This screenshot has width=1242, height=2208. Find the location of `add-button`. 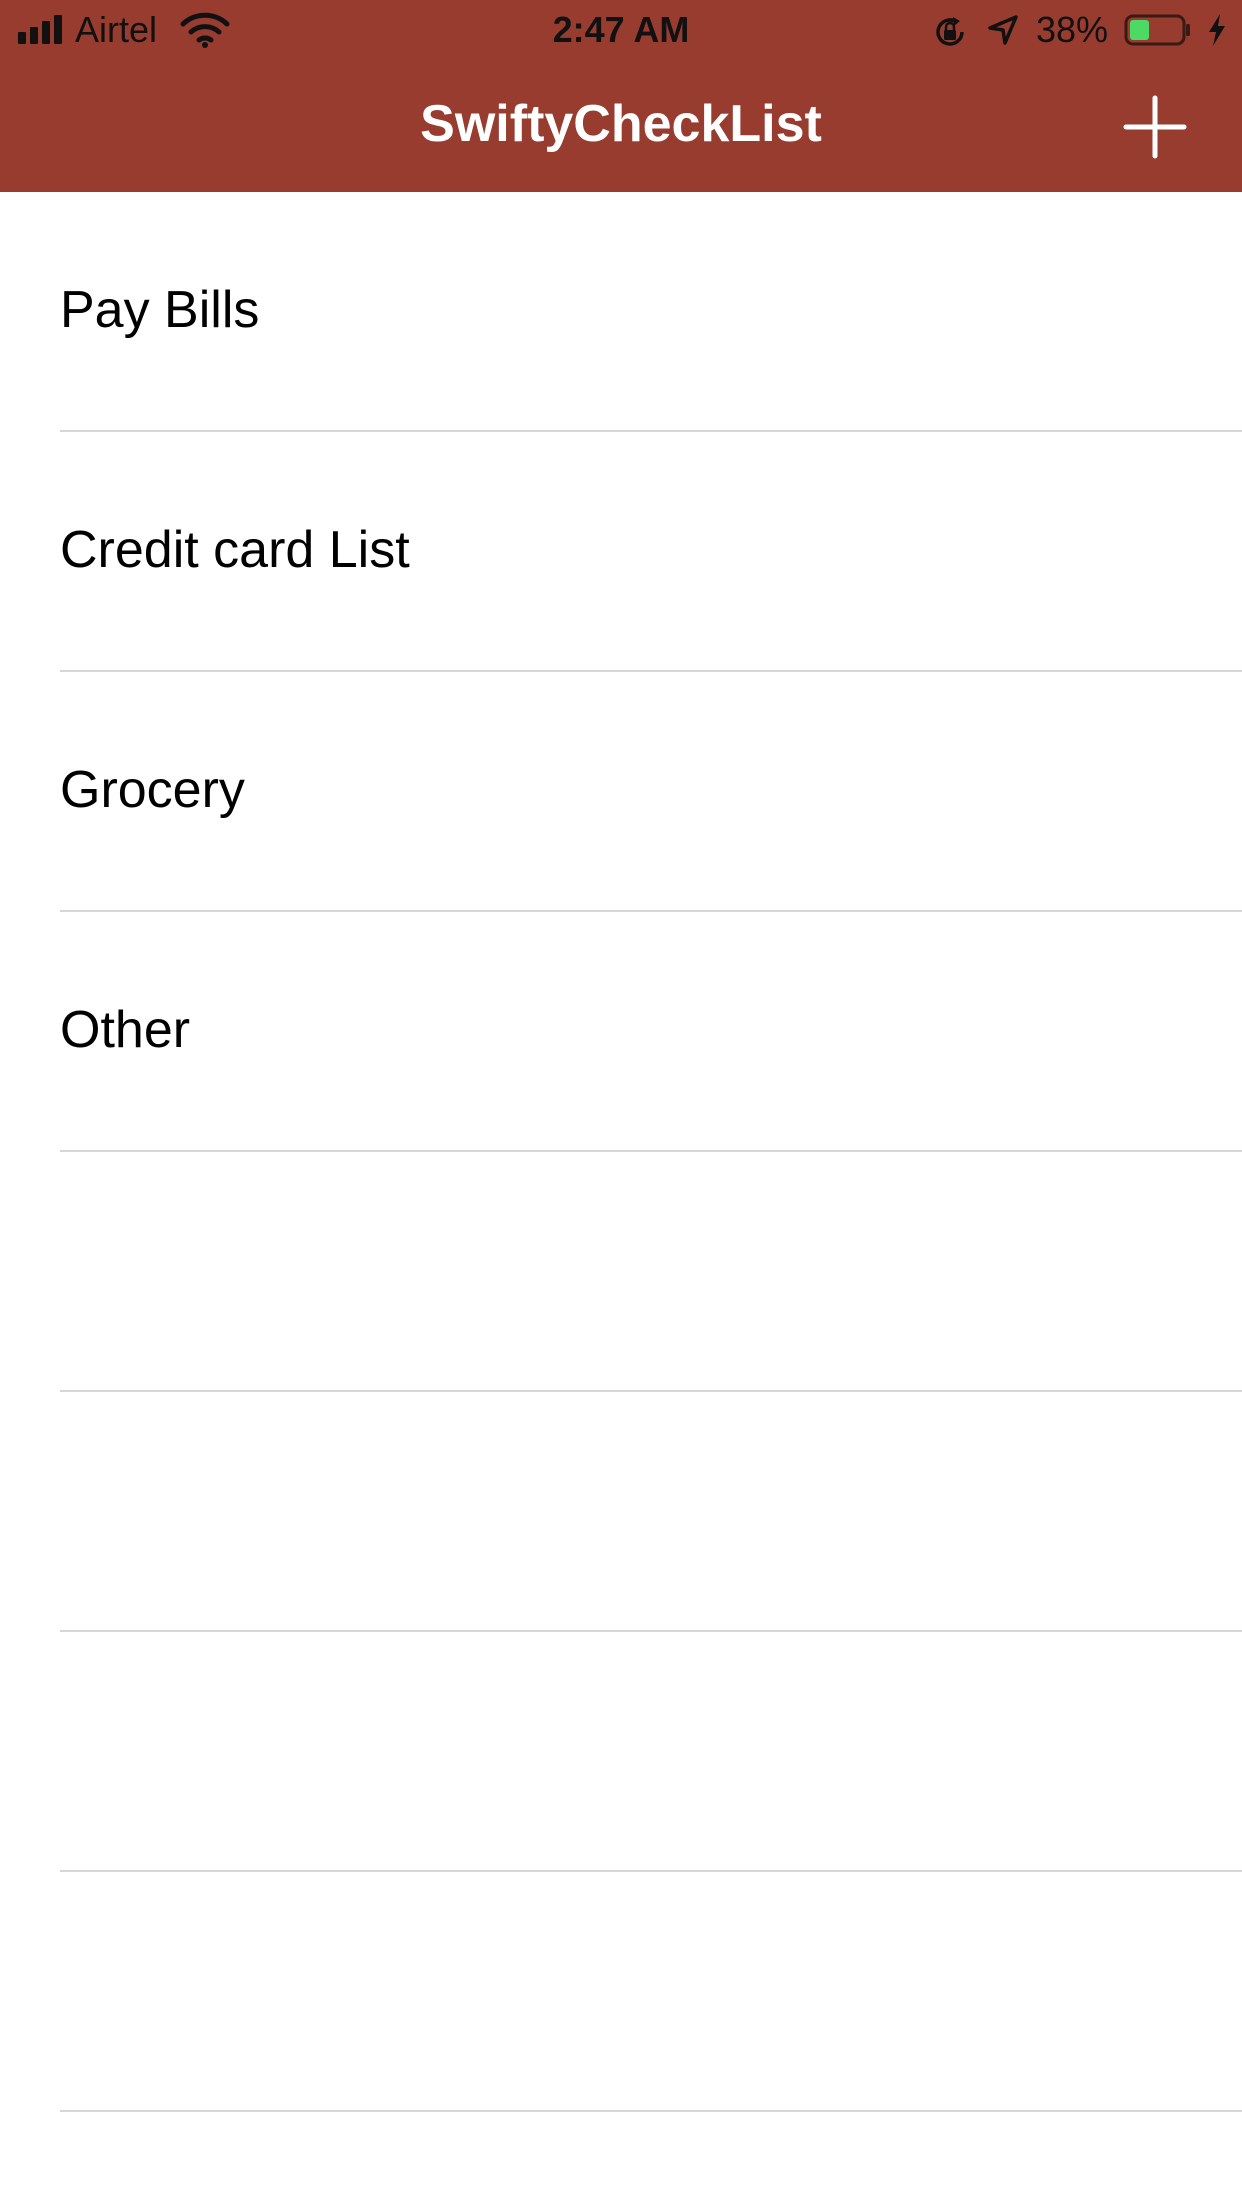

add-button is located at coordinates (1155, 127).